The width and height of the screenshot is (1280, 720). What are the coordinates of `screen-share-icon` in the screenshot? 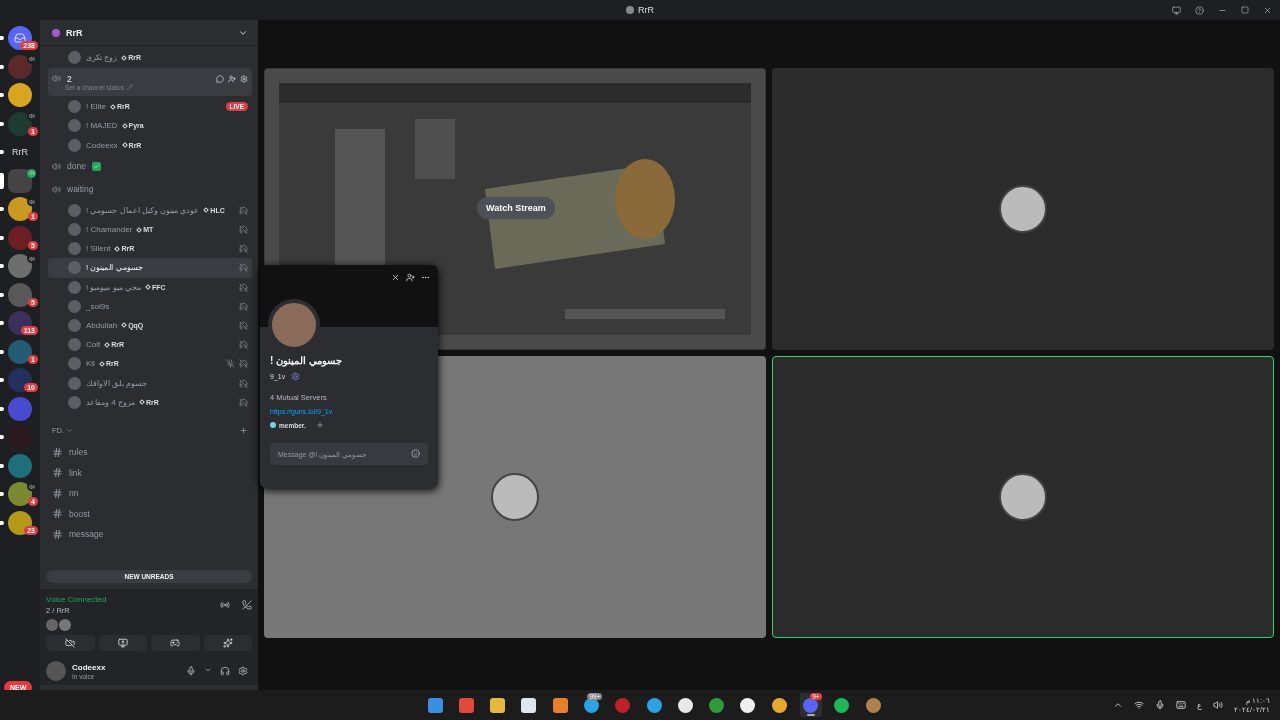 It's located at (122, 643).